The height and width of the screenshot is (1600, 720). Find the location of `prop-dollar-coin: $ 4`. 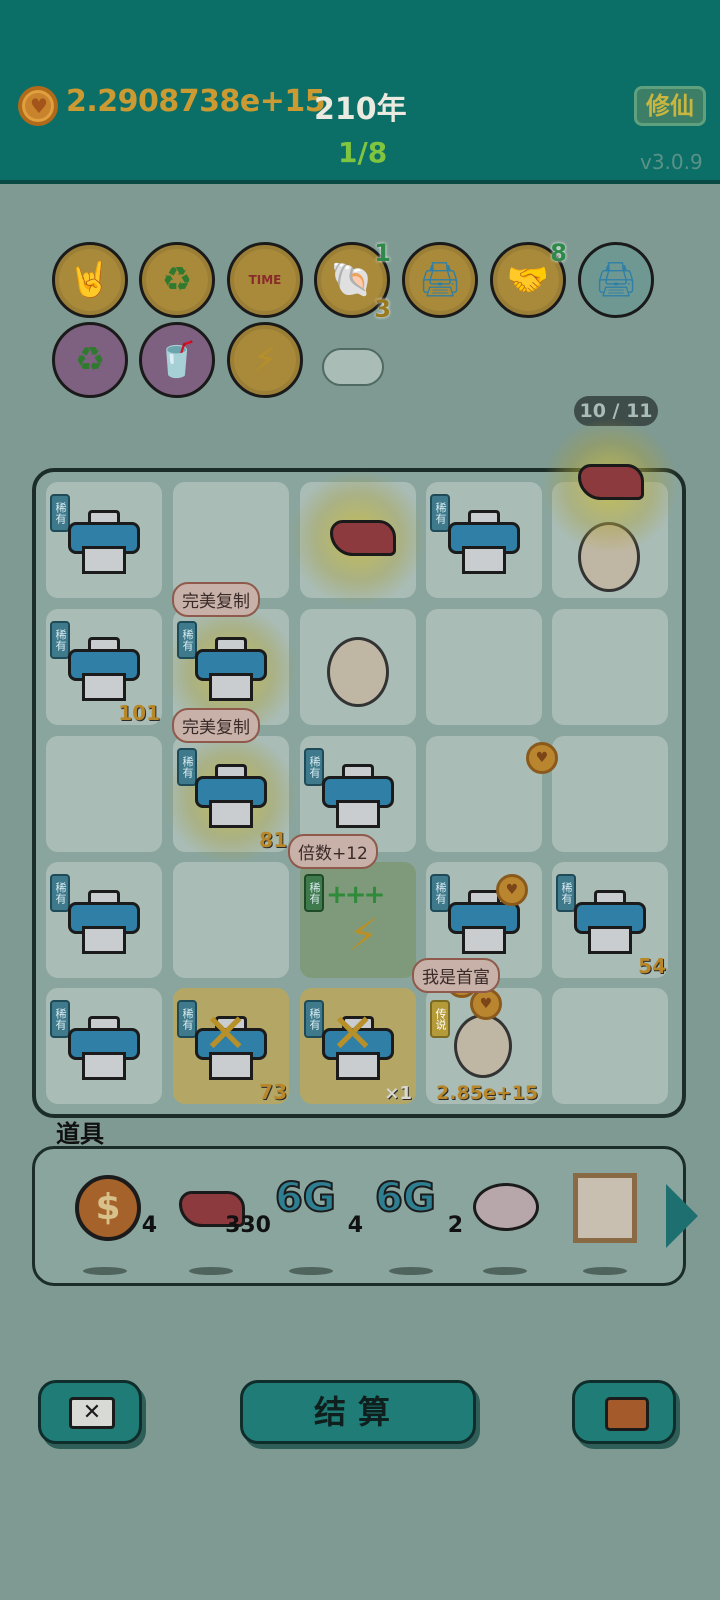

prop-dollar-coin: $ 4 is located at coordinates (114, 1224).